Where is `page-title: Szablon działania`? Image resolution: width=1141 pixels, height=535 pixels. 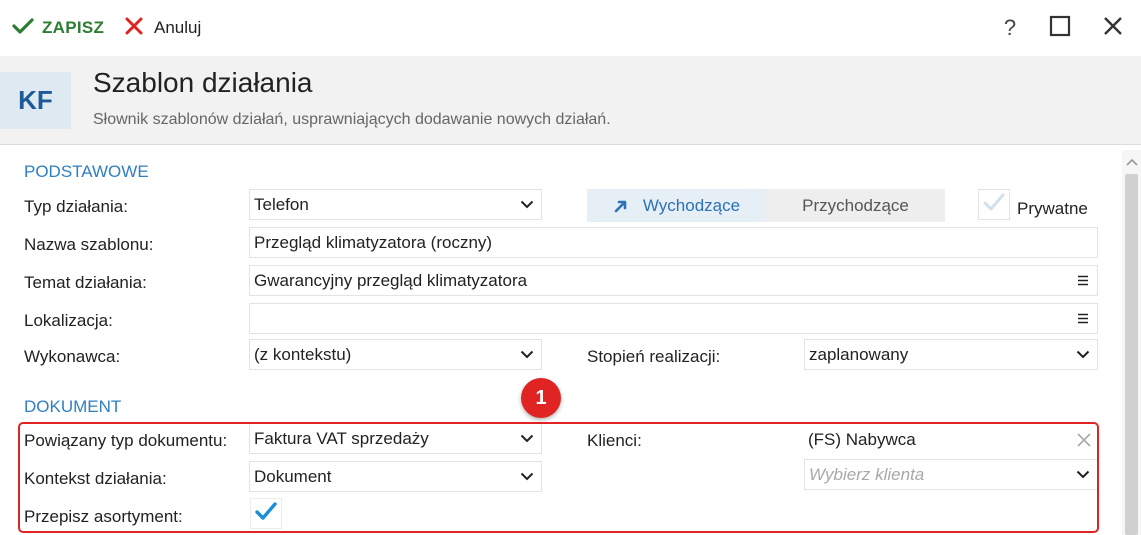 page-title: Szablon działania is located at coordinates (203, 82).